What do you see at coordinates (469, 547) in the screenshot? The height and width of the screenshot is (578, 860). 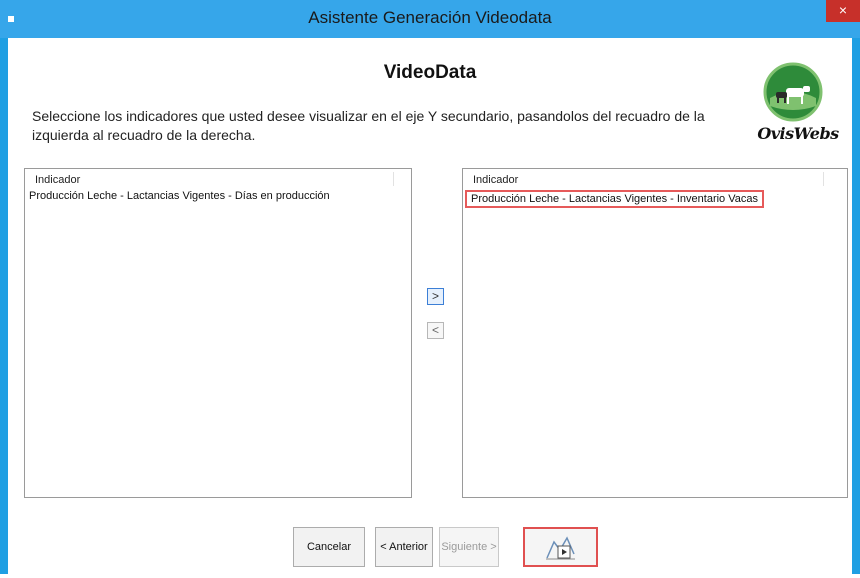 I see `next-button: Siguiente >` at bounding box center [469, 547].